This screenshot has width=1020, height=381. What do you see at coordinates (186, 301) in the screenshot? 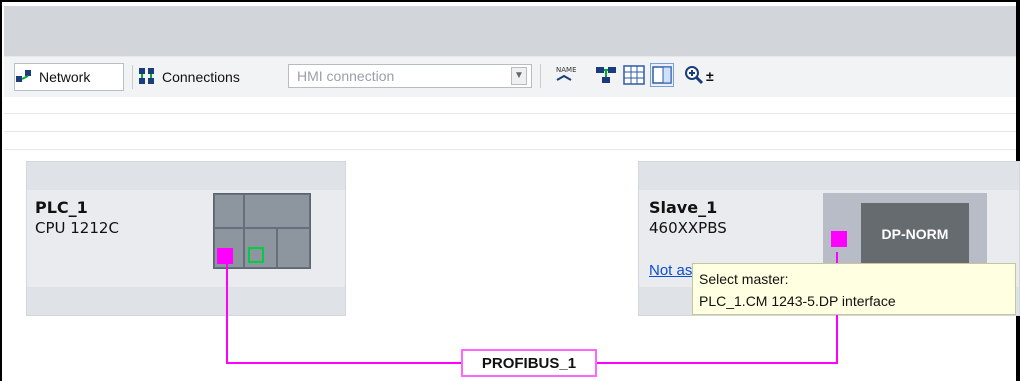
I see `device-footer` at bounding box center [186, 301].